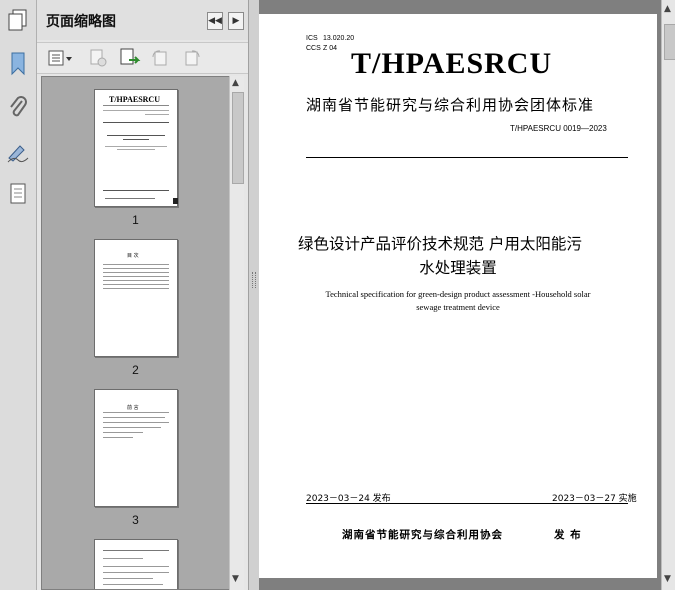  Describe the element at coordinates (312, 38) in the screenshot. I see `ics-label: ICS` at that location.